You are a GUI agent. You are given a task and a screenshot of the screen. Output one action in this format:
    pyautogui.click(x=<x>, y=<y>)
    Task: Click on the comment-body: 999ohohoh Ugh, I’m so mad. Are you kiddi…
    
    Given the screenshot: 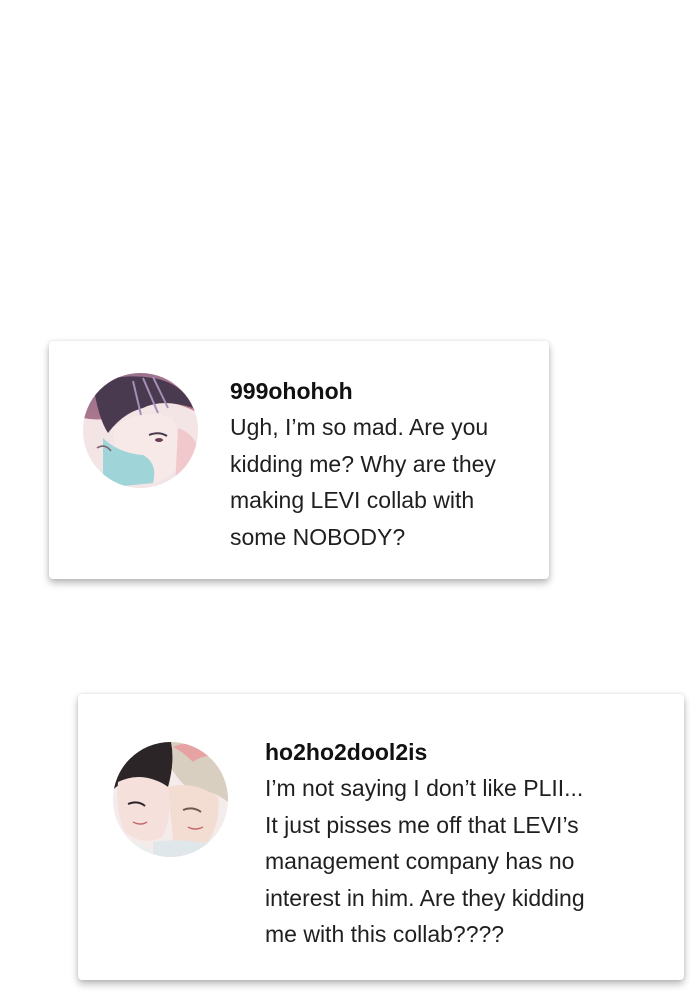 What is the action you would take?
    pyautogui.click(x=380, y=464)
    